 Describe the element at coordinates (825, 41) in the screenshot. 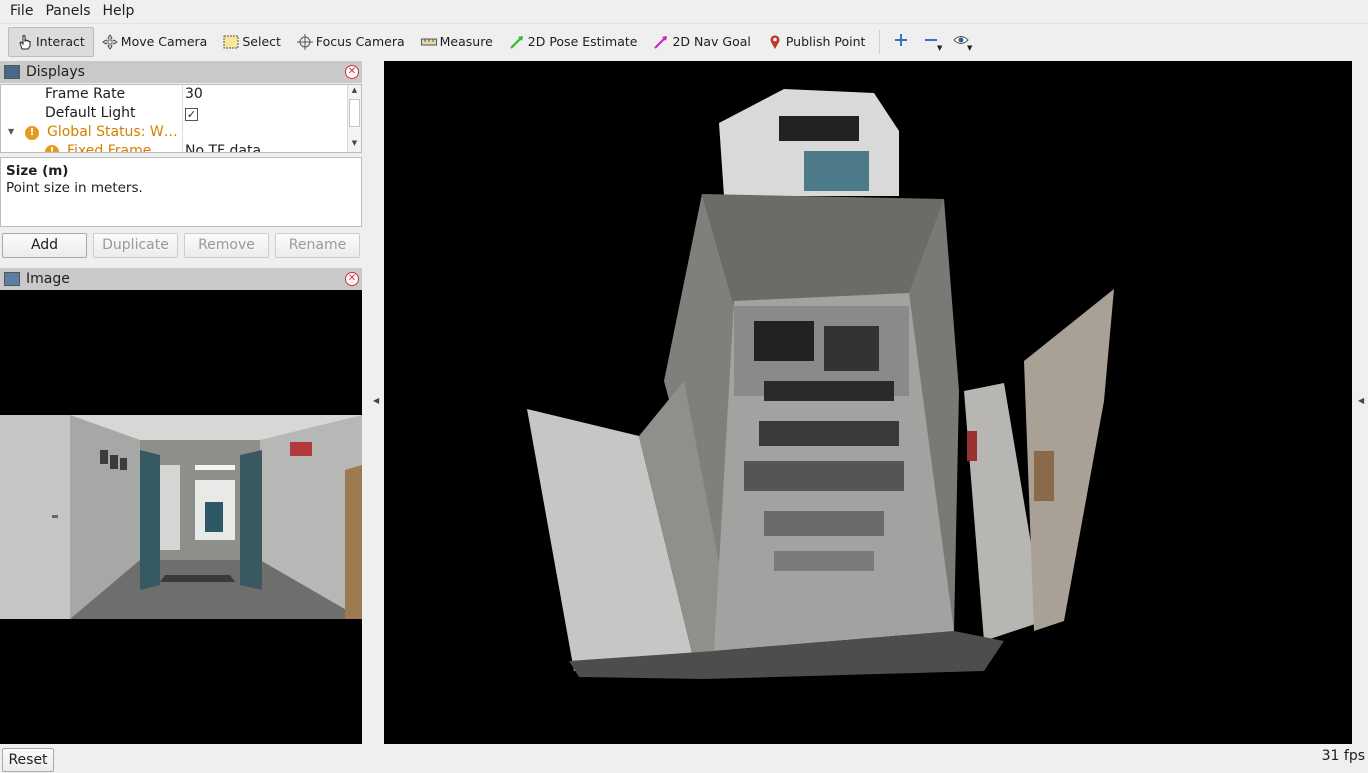

I see `publish-point-tool-label: Publish Point` at that location.